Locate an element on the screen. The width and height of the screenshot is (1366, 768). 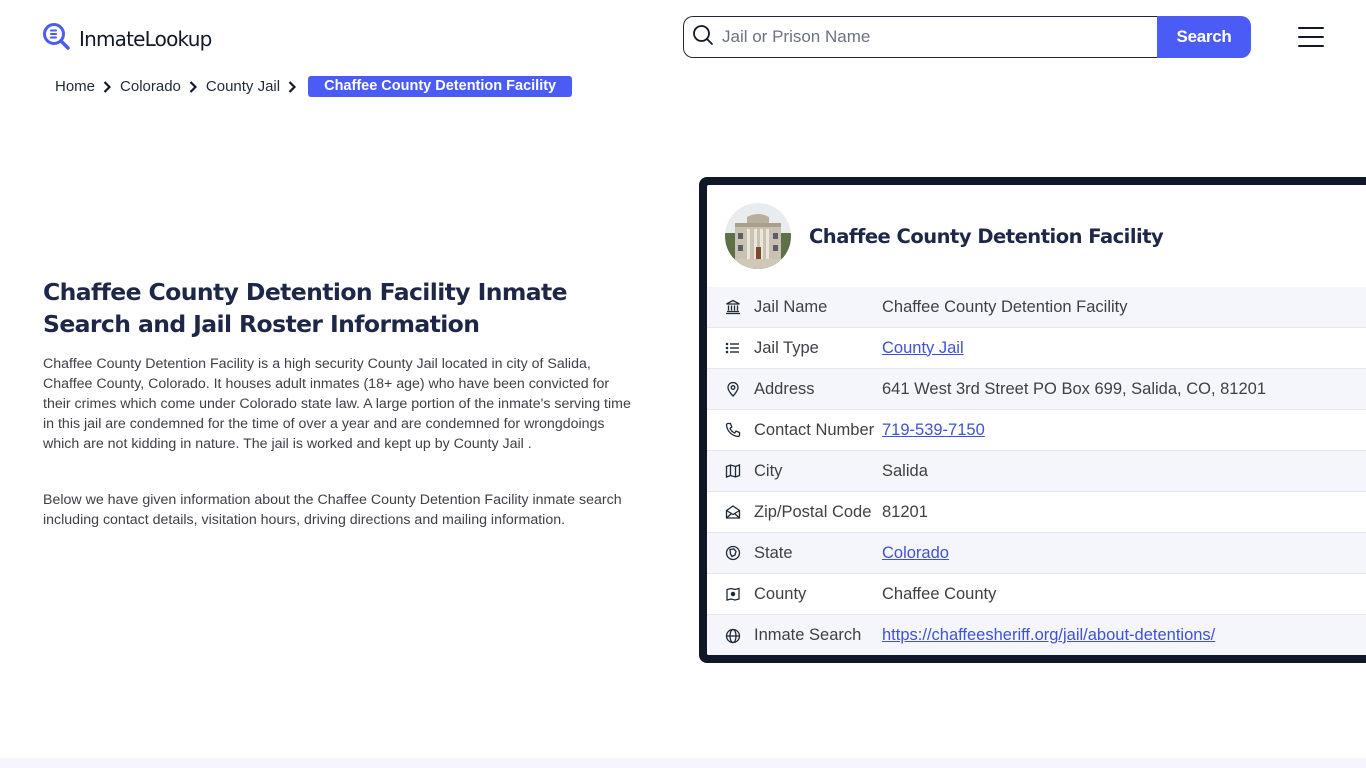
facility-card-header: Chaffee County Detention Facility is located at coordinates (1036, 236).